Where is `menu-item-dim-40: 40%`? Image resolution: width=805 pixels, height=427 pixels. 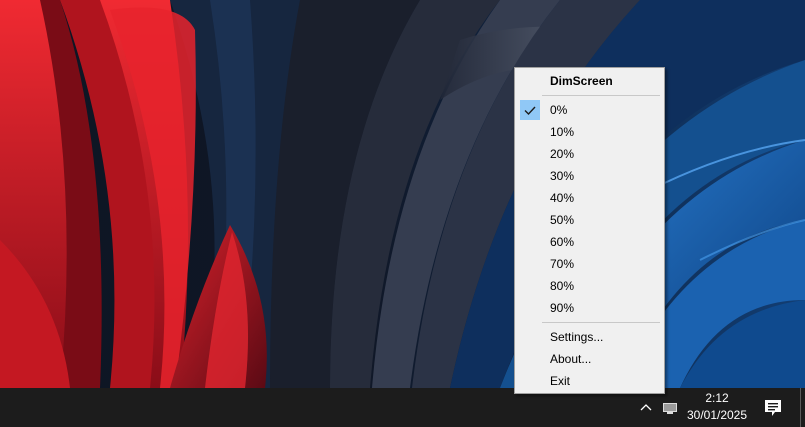 menu-item-dim-40: 40% is located at coordinates (589, 198).